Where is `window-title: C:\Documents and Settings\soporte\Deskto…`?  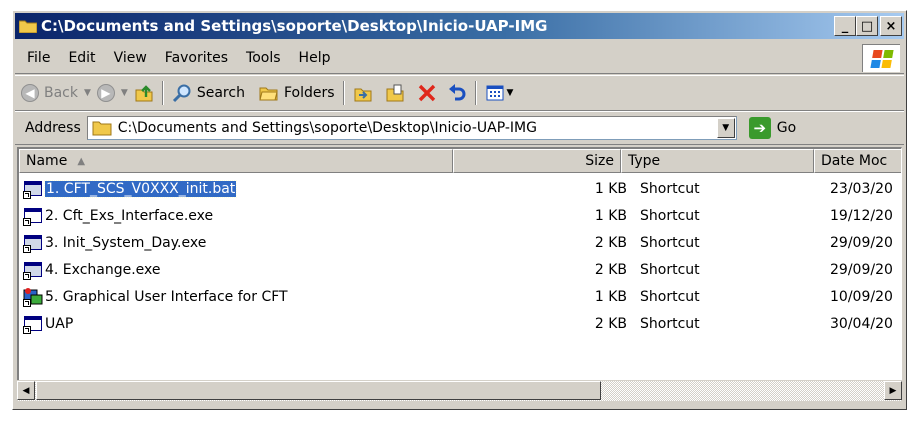
window-title: C:\Documents and Settings\soporte\Deskto… is located at coordinates (294, 26).